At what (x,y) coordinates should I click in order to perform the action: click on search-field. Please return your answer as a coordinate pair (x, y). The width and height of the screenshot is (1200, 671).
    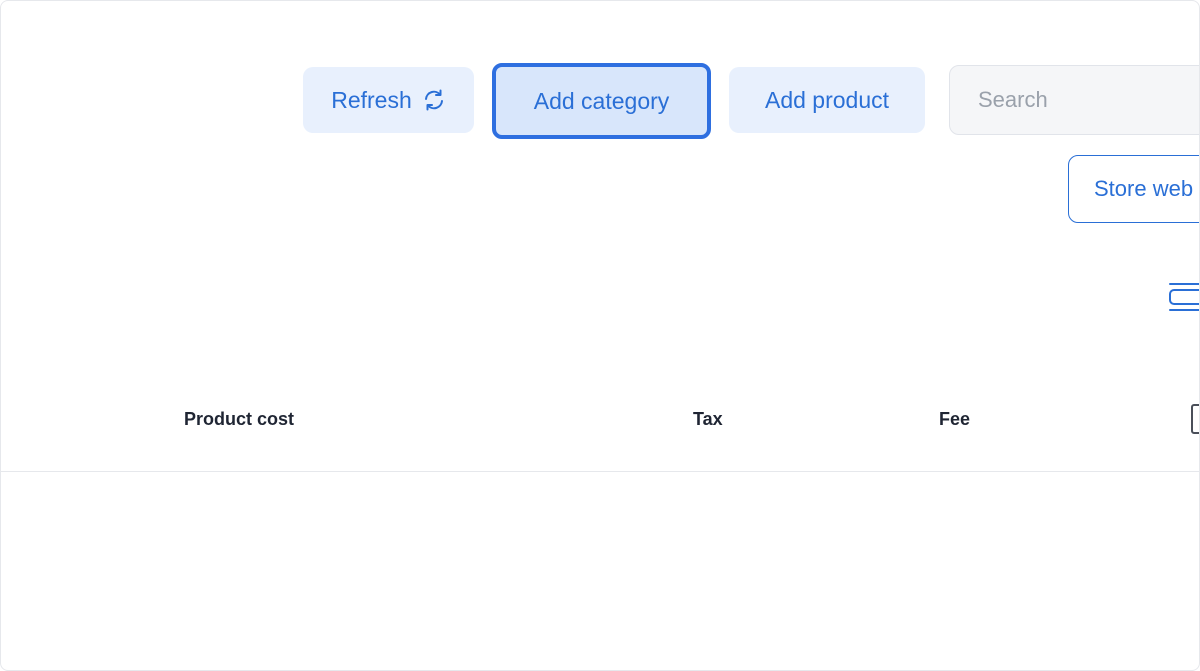
    Looking at the image, I should click on (1074, 100).